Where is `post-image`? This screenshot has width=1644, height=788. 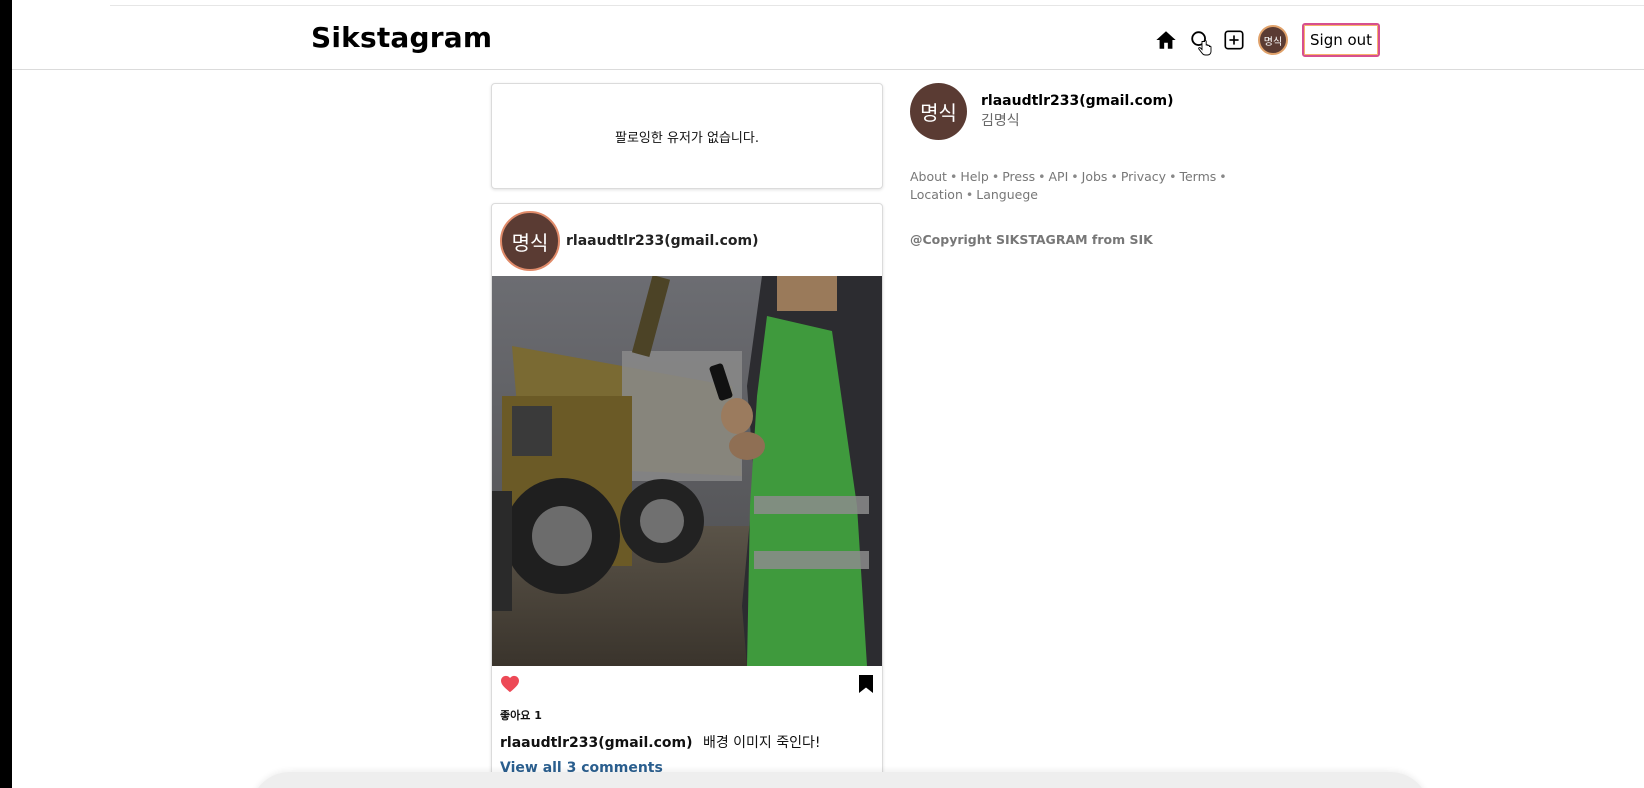 post-image is located at coordinates (687, 471).